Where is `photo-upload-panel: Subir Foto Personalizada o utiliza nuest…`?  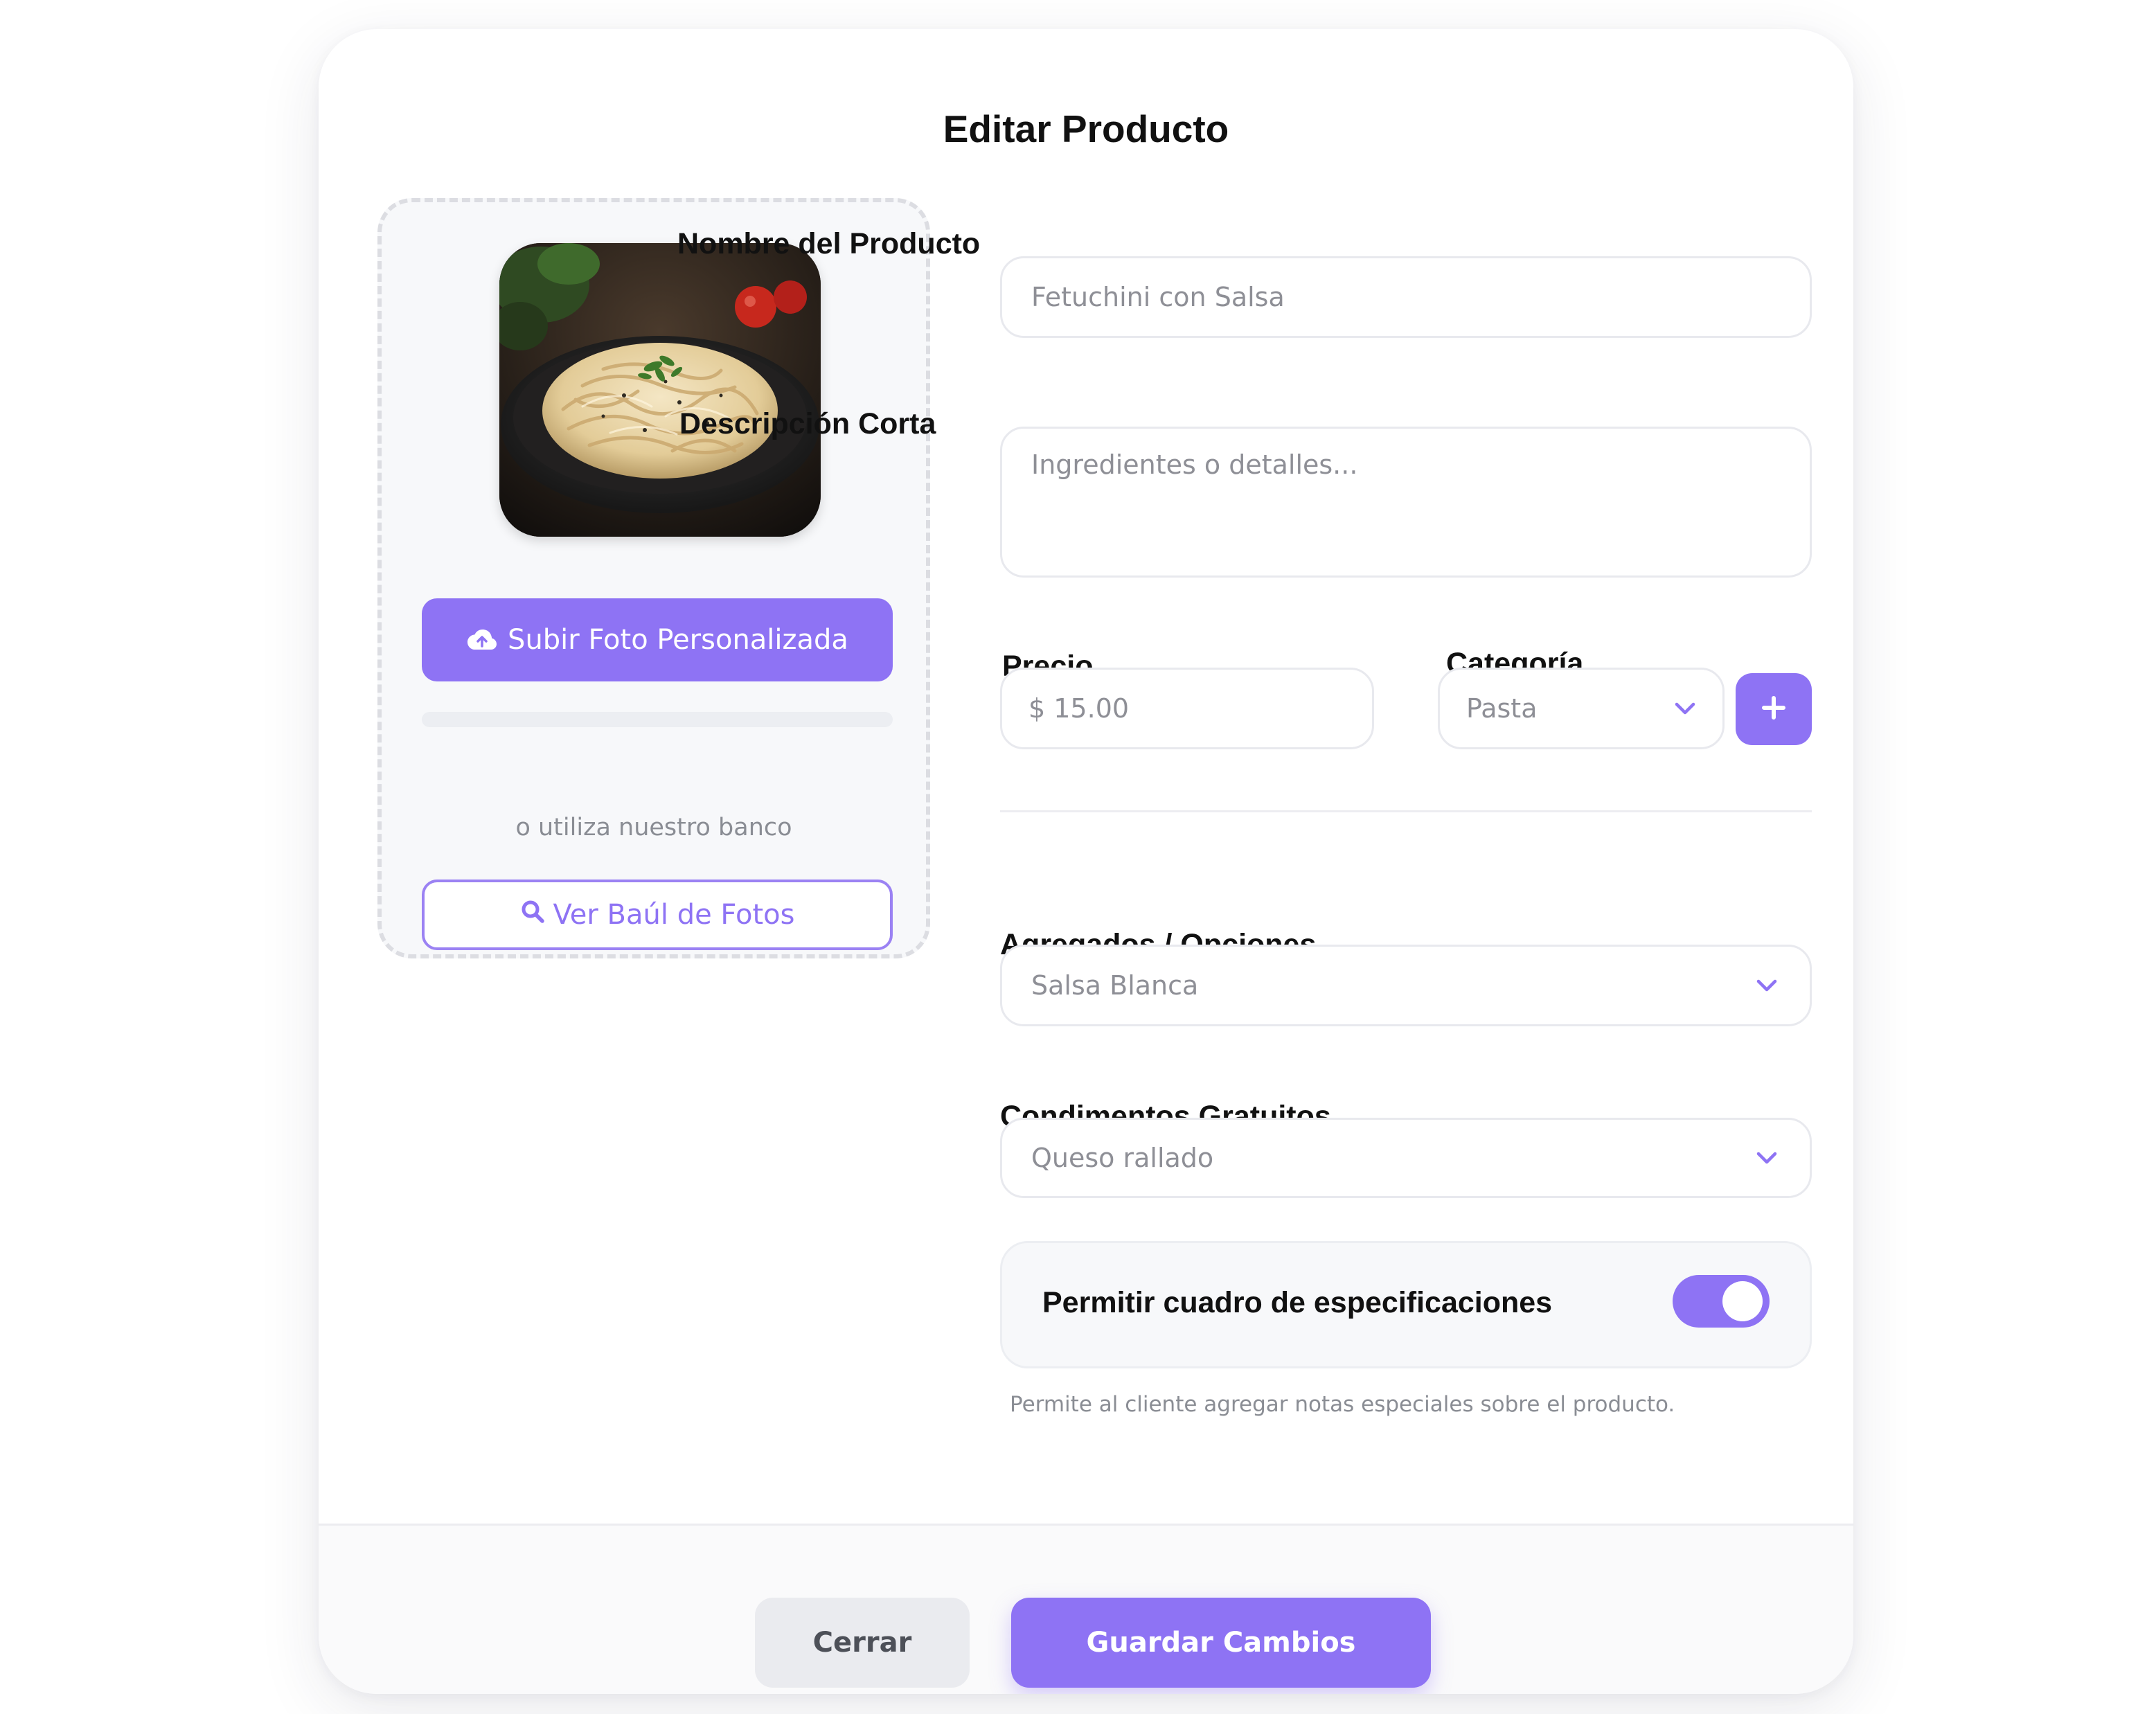 photo-upload-panel: Subir Foto Personalizada o utiliza nuest… is located at coordinates (653, 578).